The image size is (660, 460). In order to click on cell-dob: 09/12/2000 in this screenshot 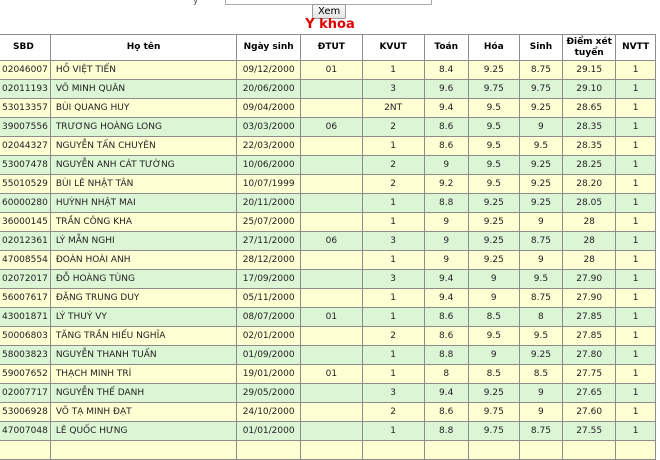, I will do `click(268, 70)`.